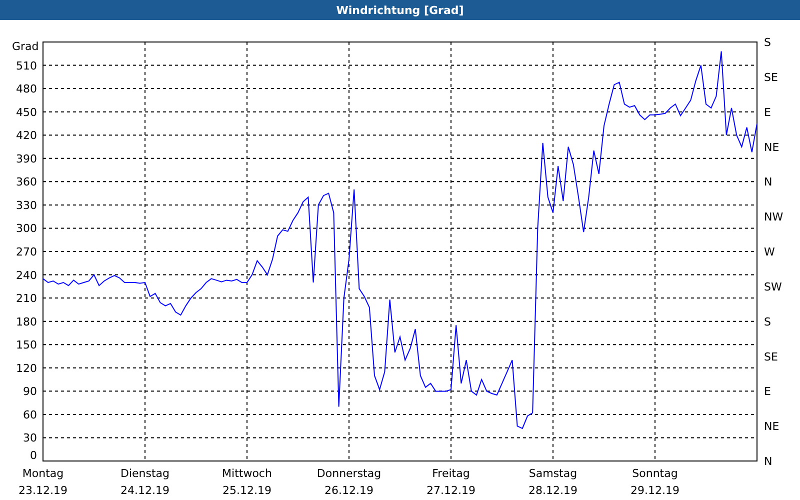 The width and height of the screenshot is (800, 500). I want to click on day-label: Mittwoch, so click(247, 473).